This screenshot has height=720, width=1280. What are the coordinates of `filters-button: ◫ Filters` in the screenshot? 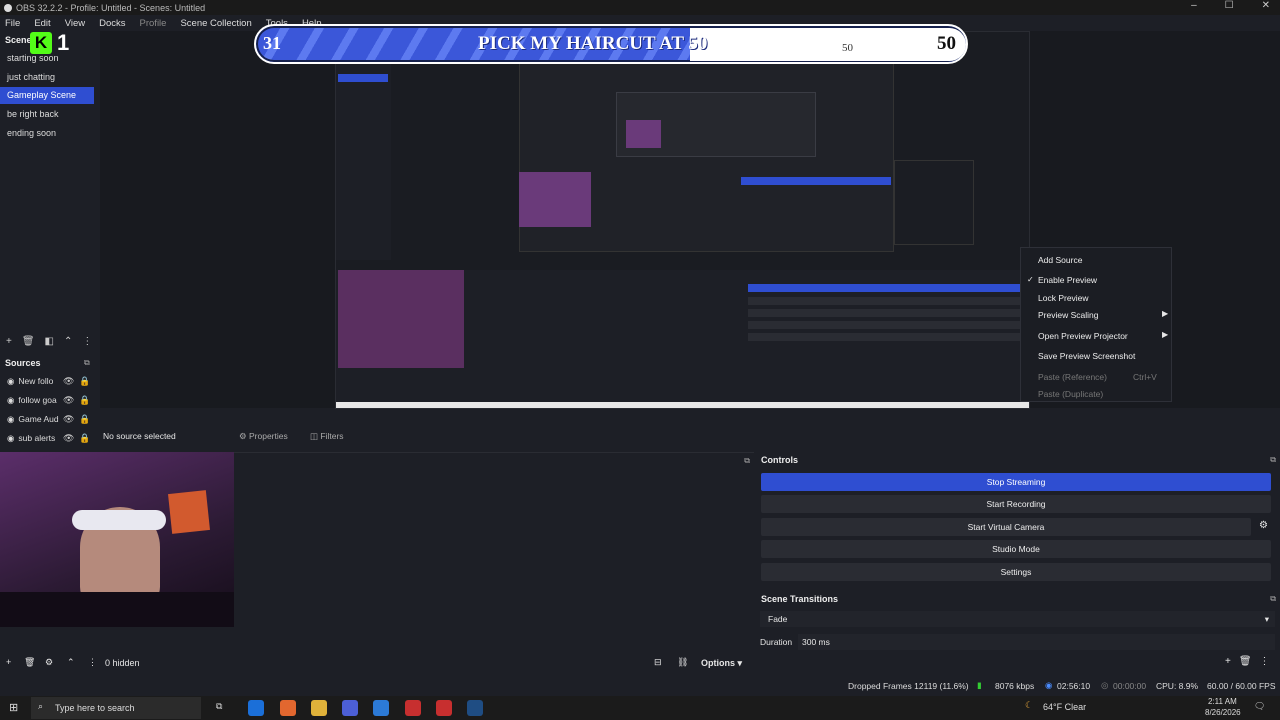 It's located at (327, 436).